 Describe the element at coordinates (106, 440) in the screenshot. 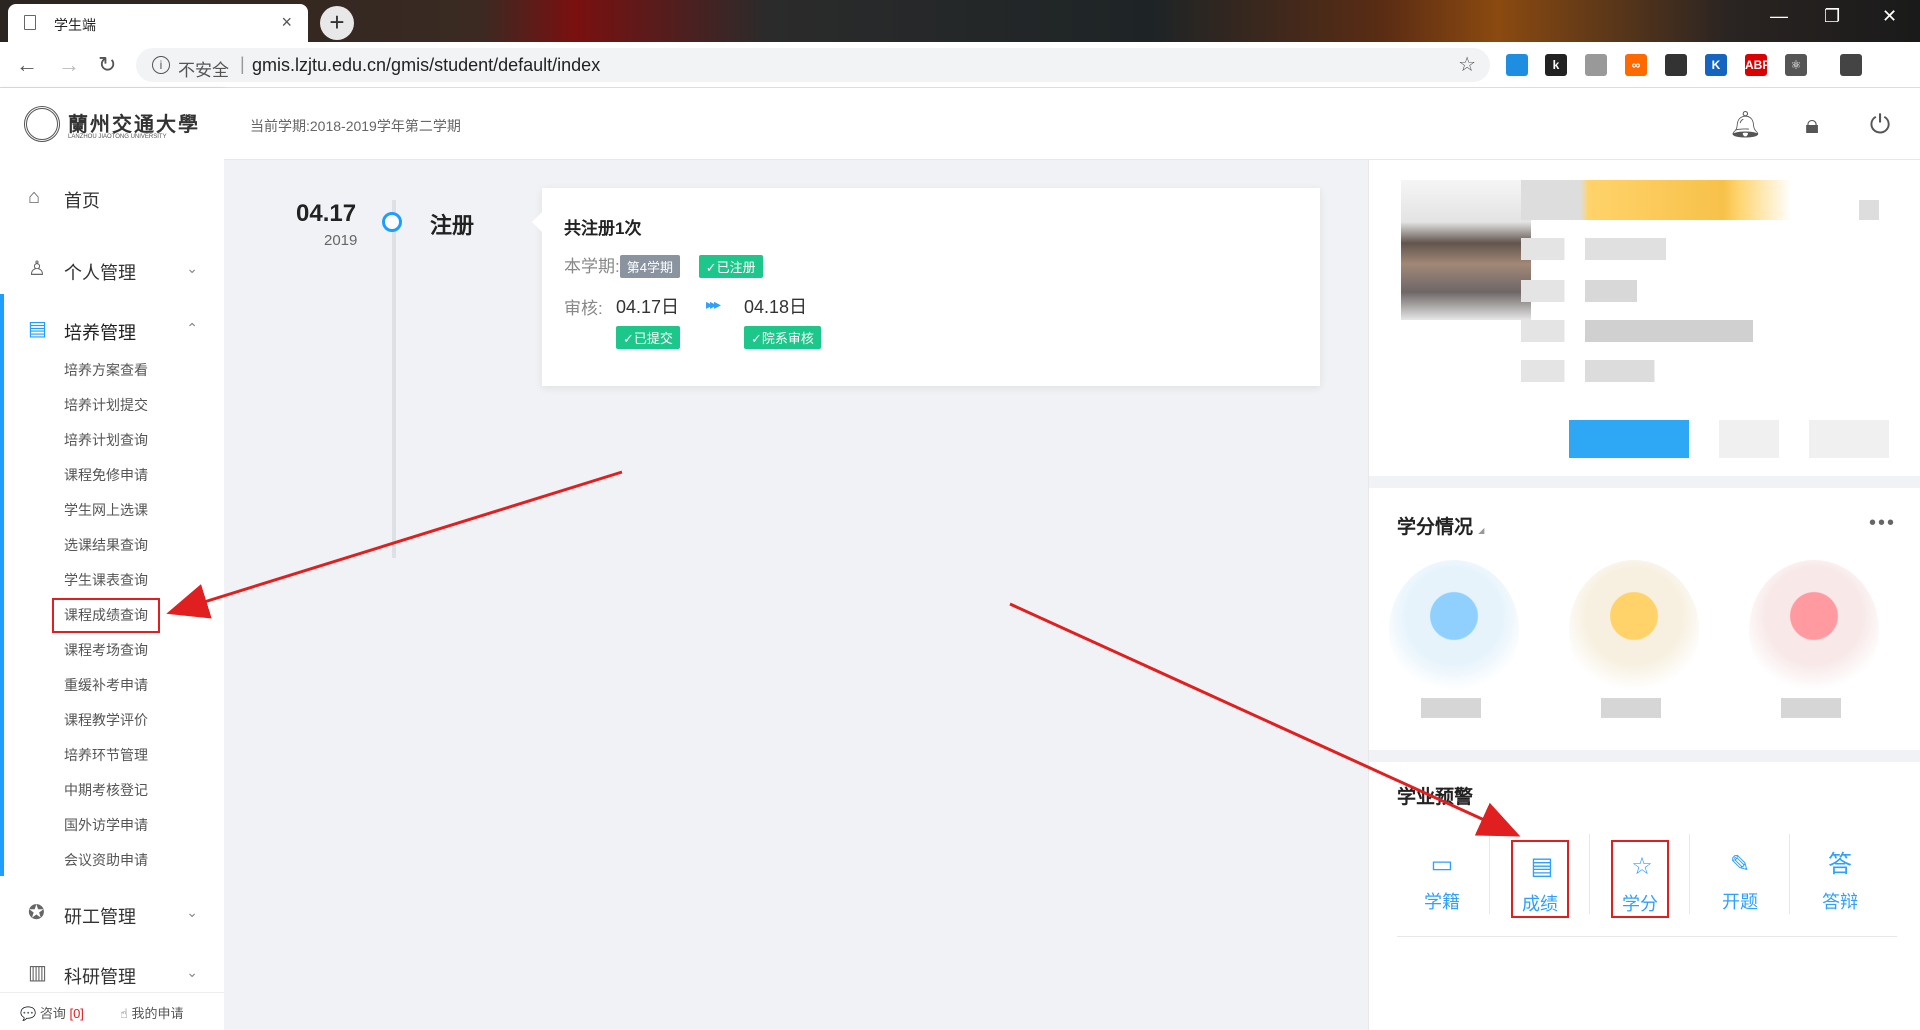

I see `submenu-item: 培养计划查询` at that location.